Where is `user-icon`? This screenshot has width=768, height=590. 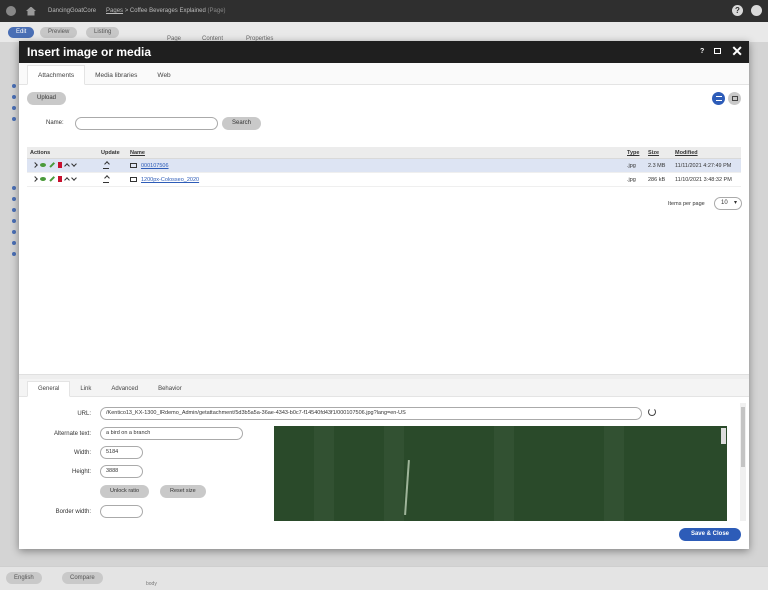
user-icon is located at coordinates (756, 10).